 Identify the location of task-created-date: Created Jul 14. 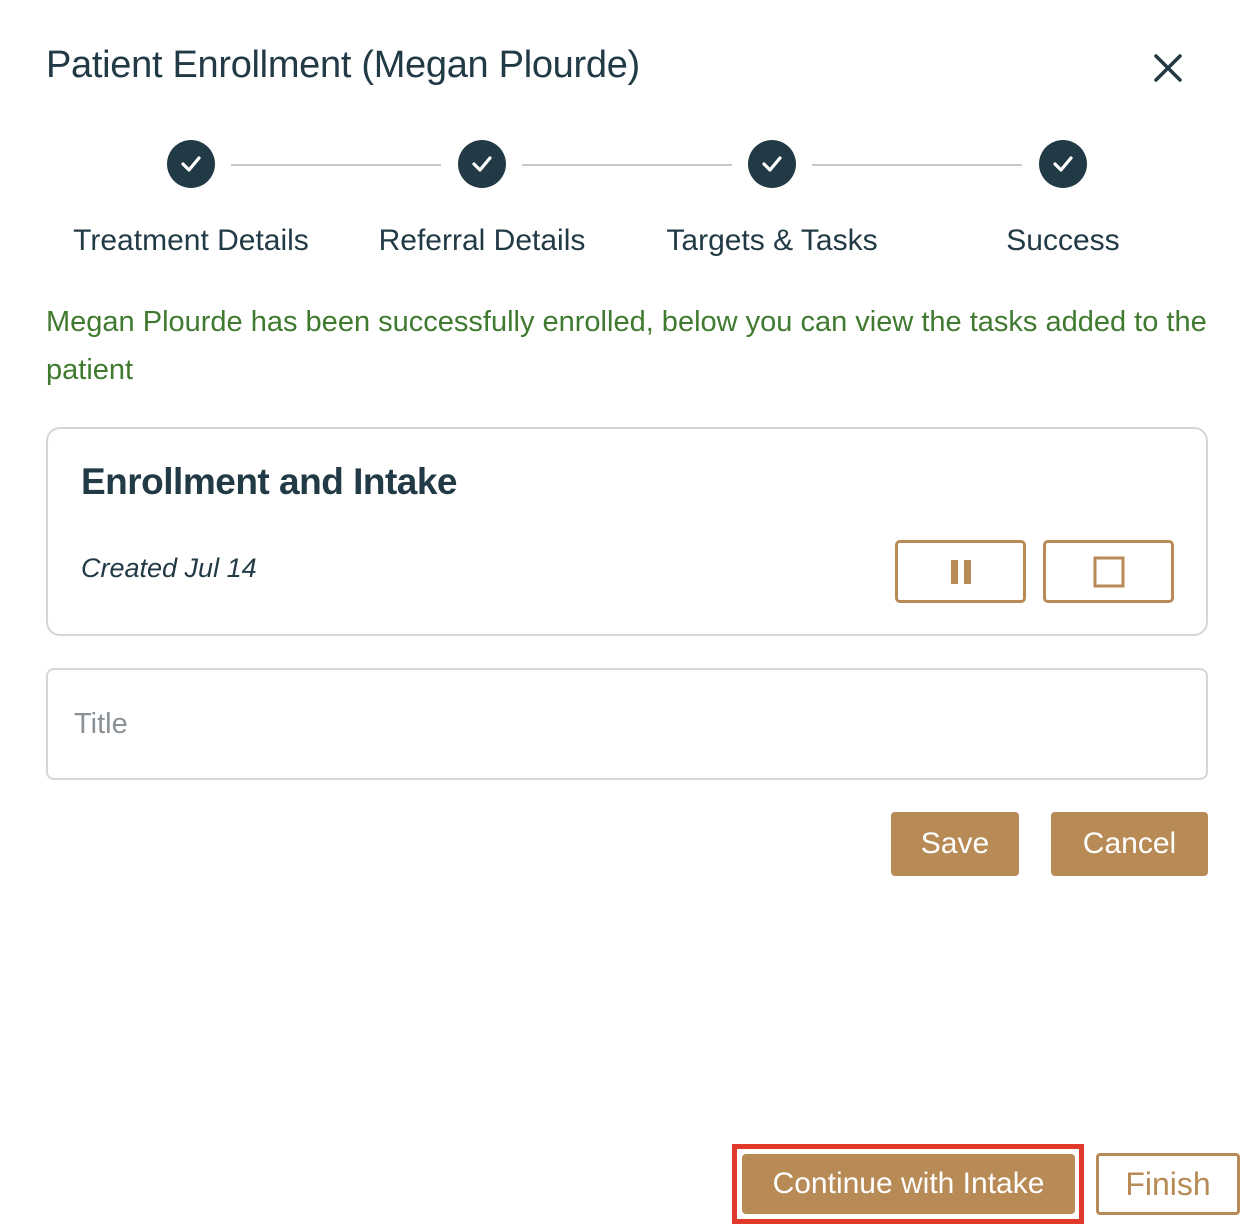
(169, 568).